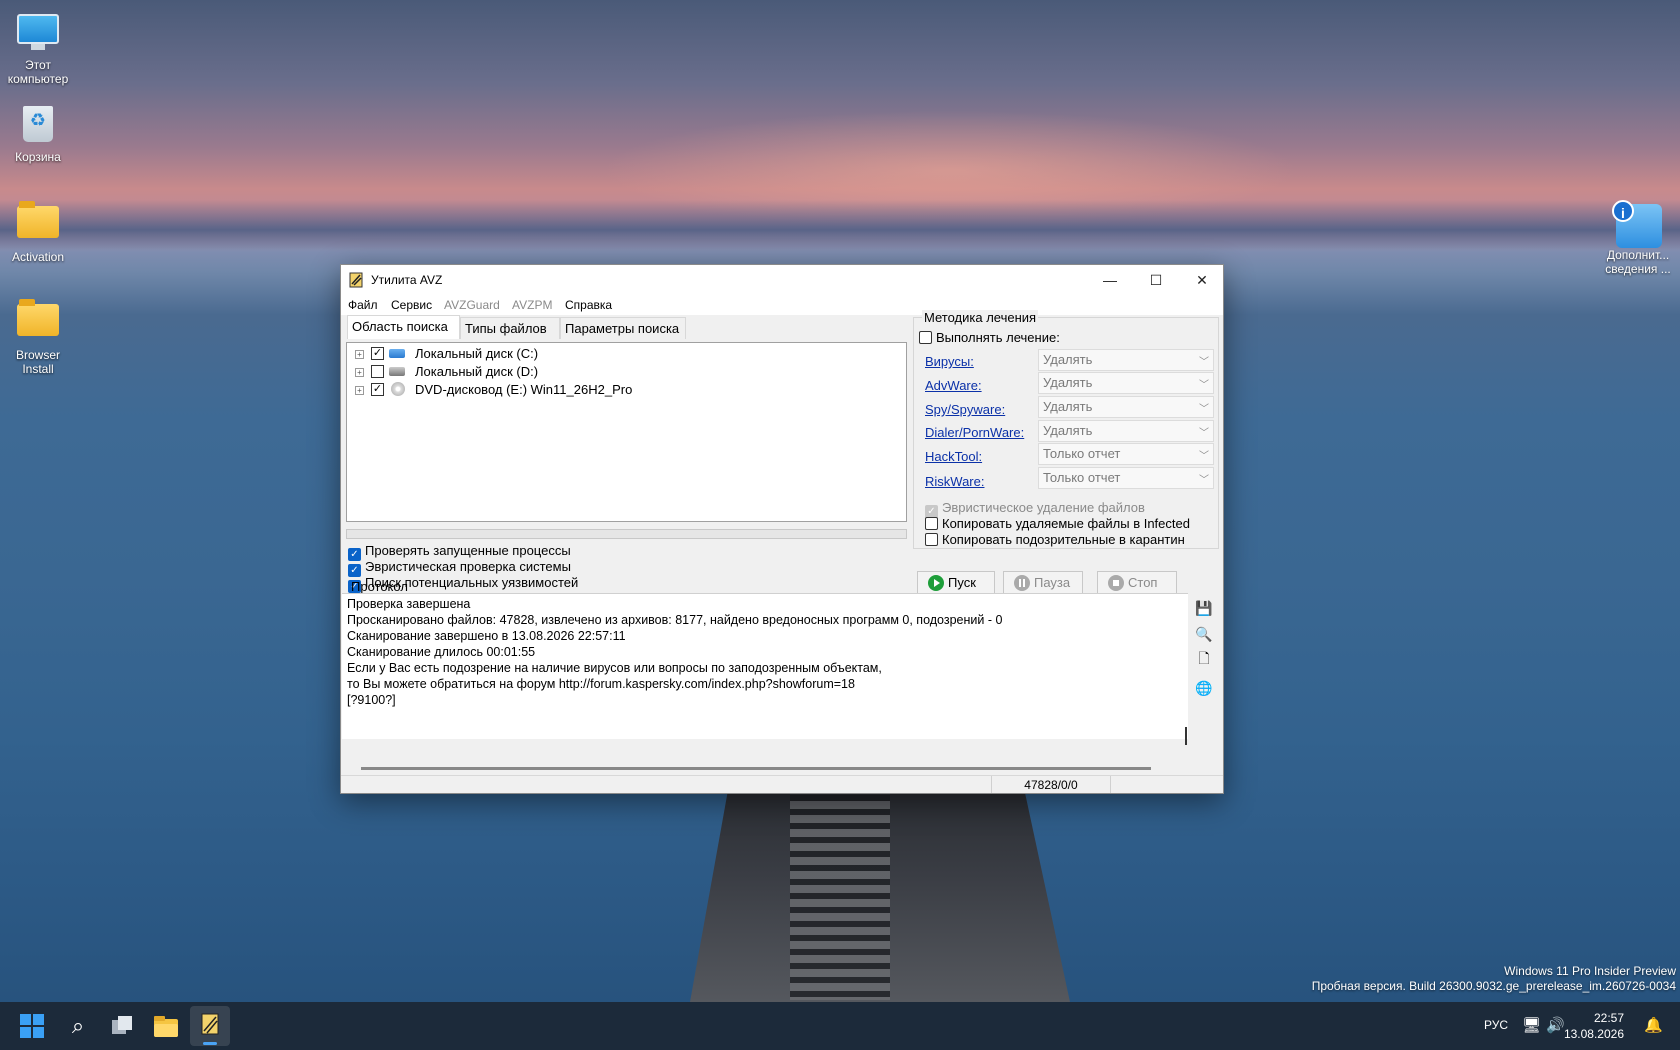 The height and width of the screenshot is (1050, 1680). I want to click on avz-taskbar-icon, so click(210, 1026).